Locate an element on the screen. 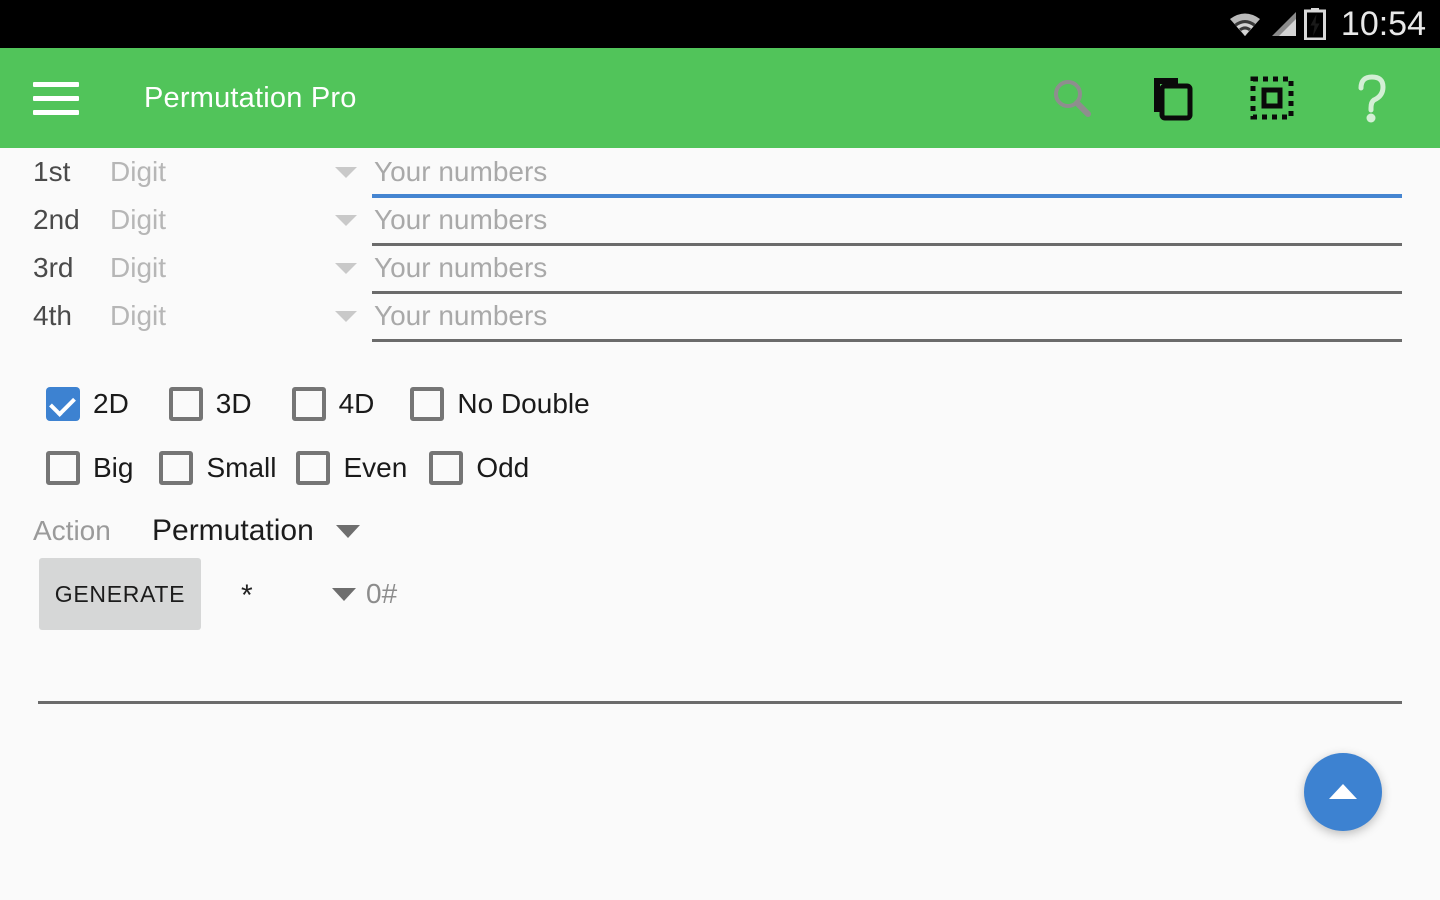  checkbox-no-double-box is located at coordinates (427, 404).